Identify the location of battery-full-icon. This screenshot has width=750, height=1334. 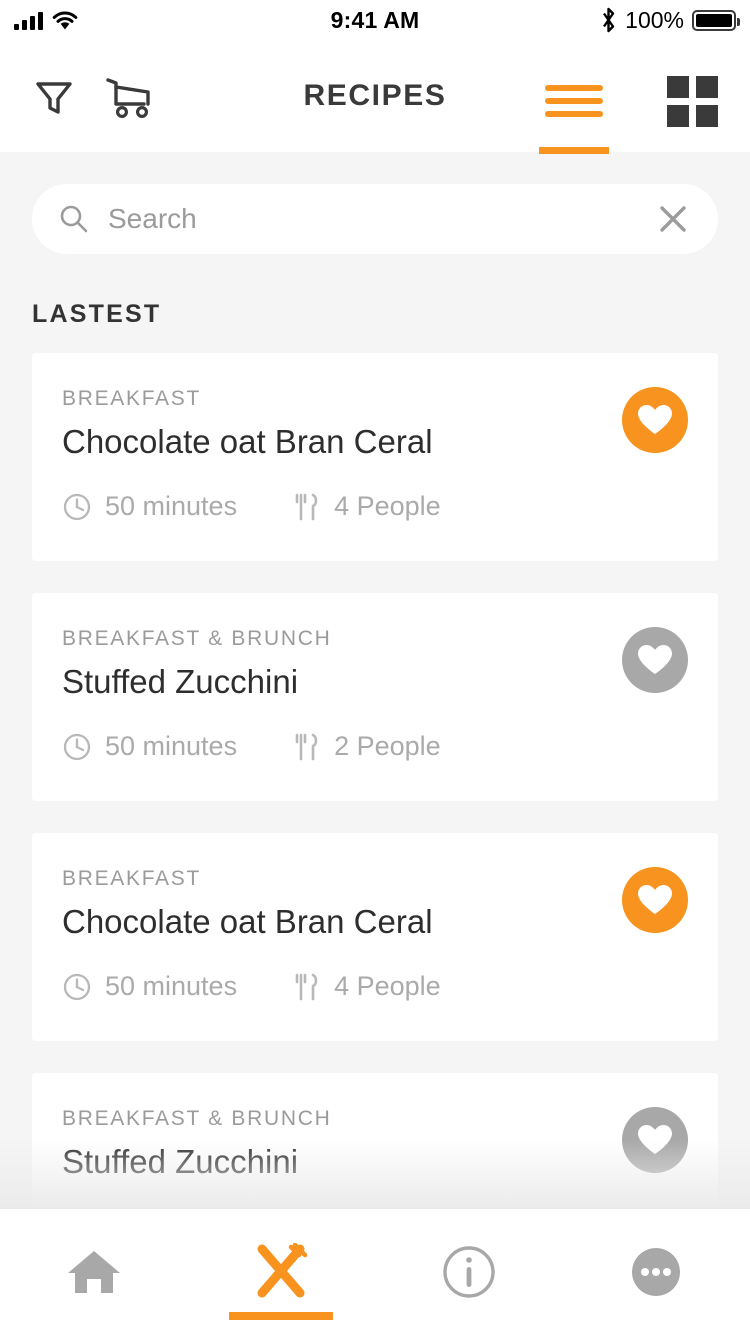
(716, 20).